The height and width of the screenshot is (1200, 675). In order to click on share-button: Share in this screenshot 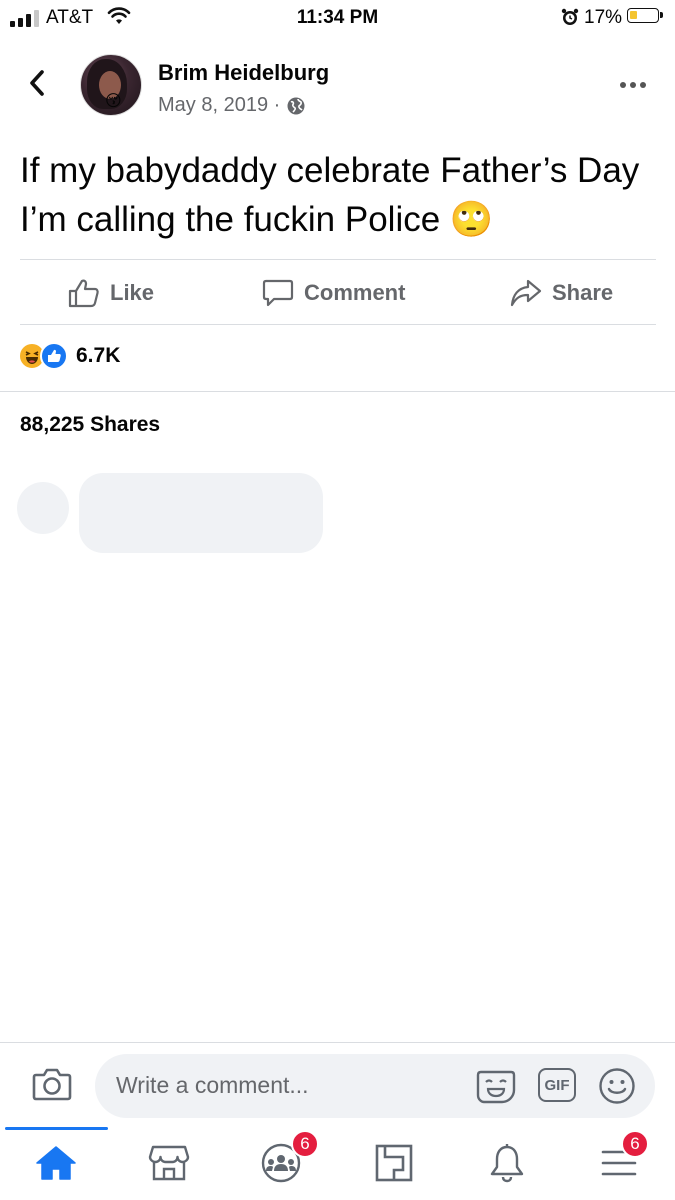, I will do `click(561, 293)`.